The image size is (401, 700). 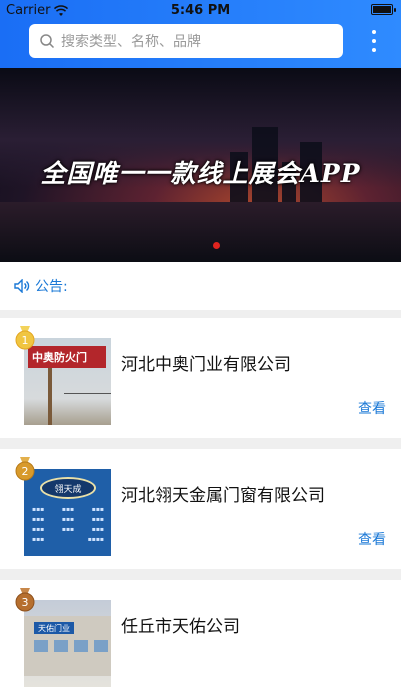 What do you see at coordinates (383, 9) in the screenshot?
I see `battery-icon` at bounding box center [383, 9].